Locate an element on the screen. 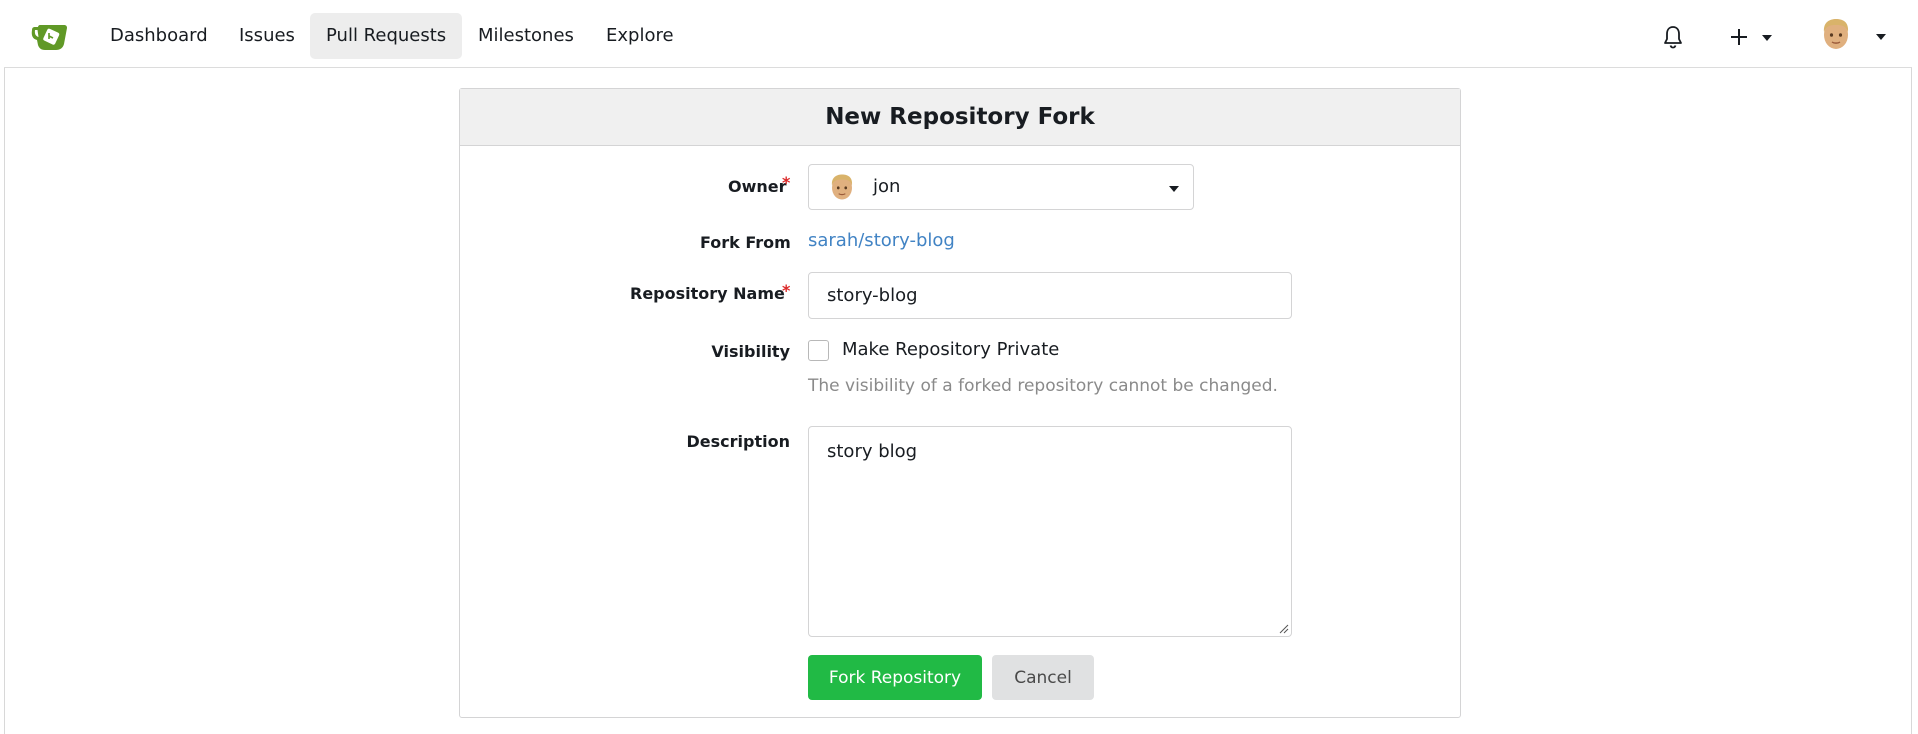  repo-name-label: Repository Name is located at coordinates (707, 293).